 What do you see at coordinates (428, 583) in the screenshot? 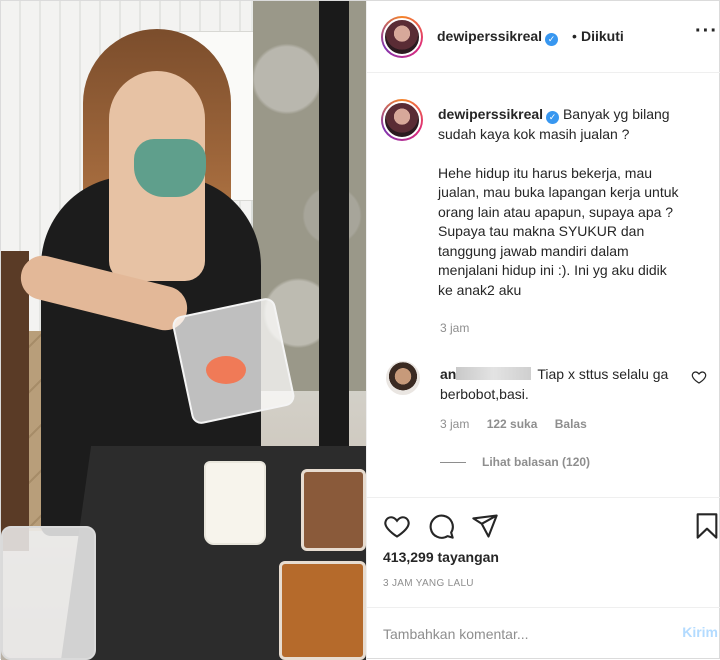
I see `post-date: 3 JAM YANG LALU` at bounding box center [428, 583].